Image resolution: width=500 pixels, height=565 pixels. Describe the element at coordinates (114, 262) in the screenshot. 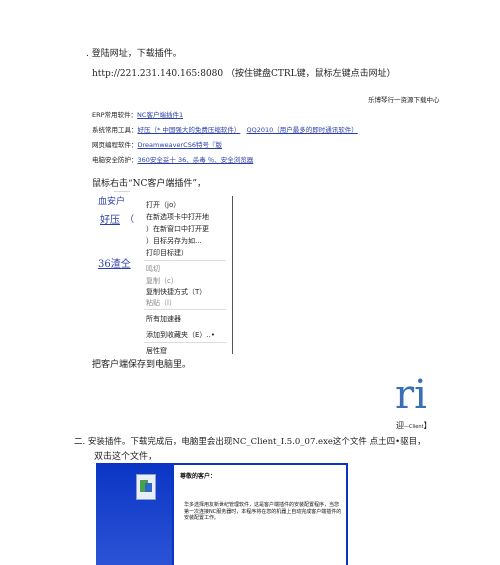

I see `fragment-link-360: 36渣仝` at that location.